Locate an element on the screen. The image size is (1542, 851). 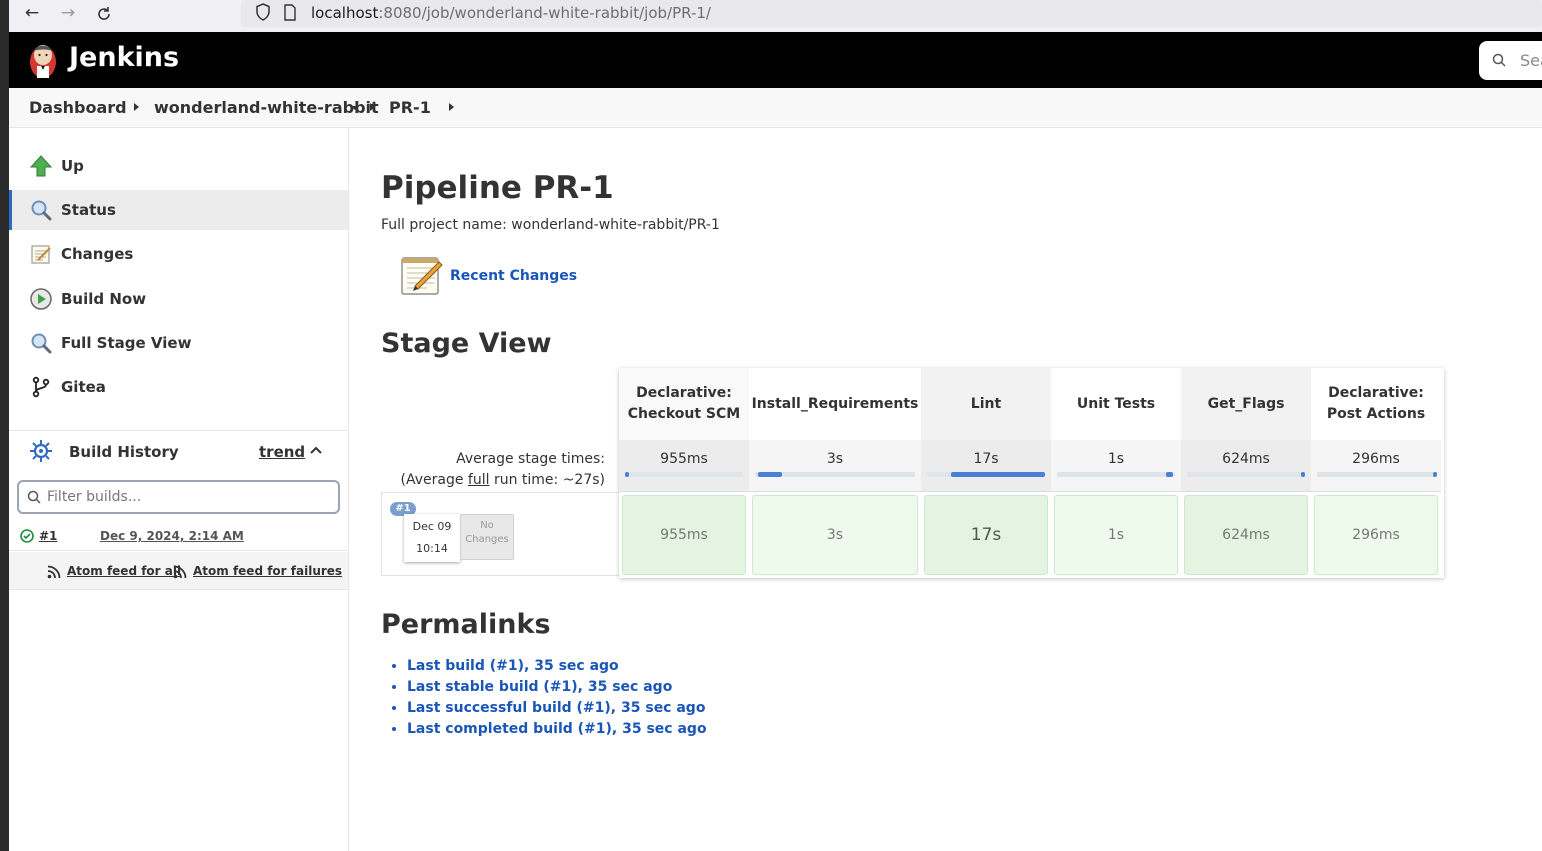
stage-average-time: 1s is located at coordinates (1116, 459).